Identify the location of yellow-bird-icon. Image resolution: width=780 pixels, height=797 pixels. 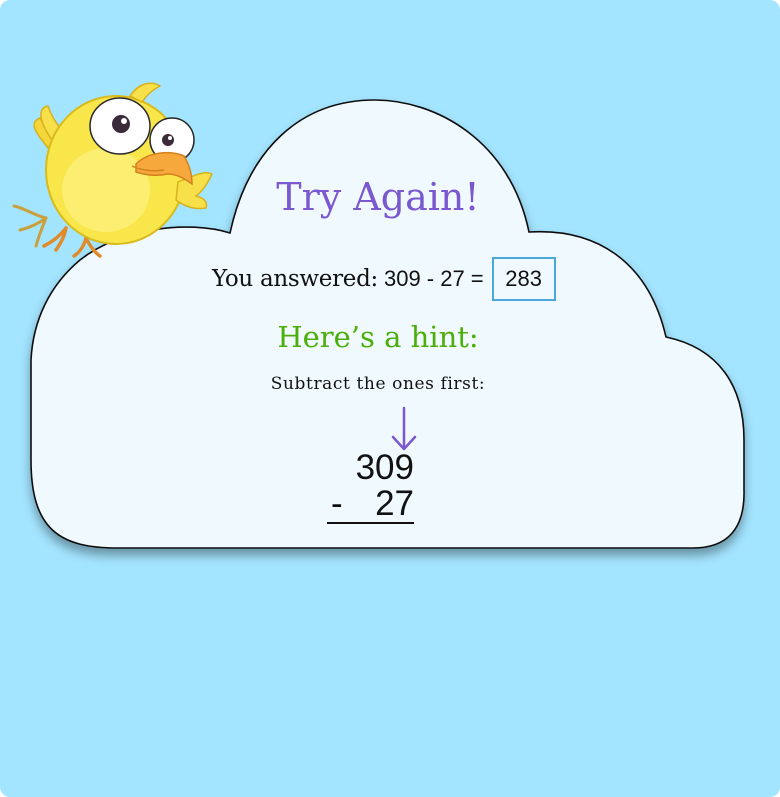
(113, 170).